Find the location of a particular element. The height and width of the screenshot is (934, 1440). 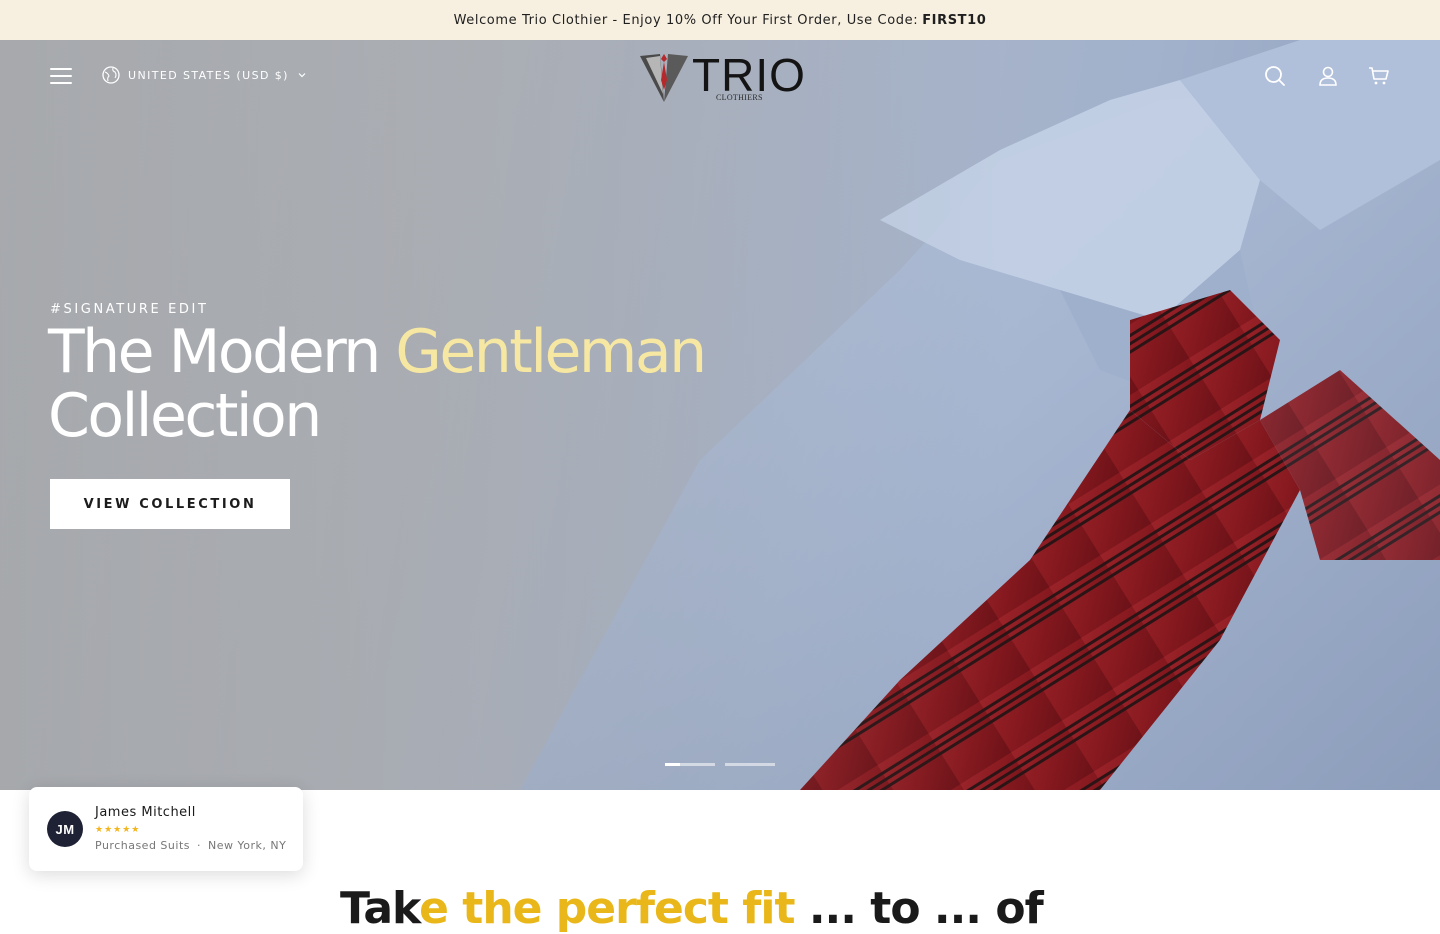

heading-end: ... to ... of is located at coordinates (919, 908).